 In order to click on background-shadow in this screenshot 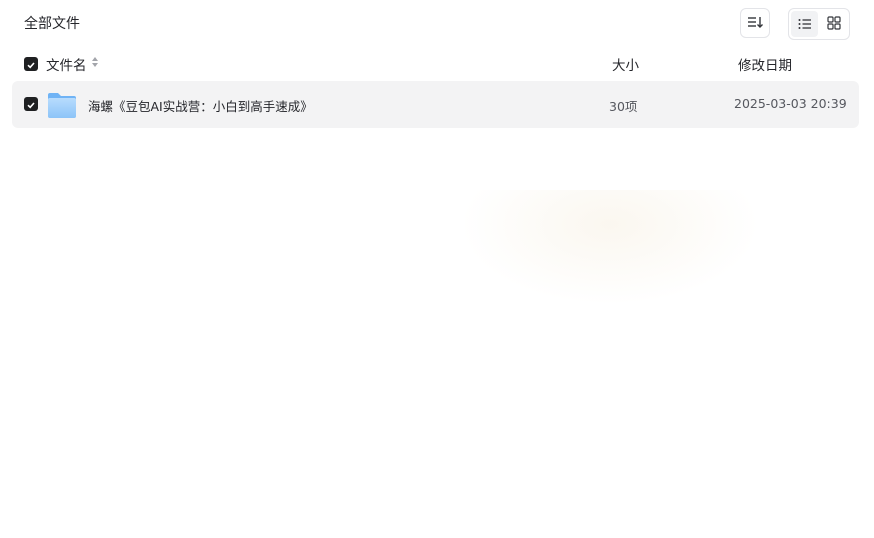, I will do `click(610, 247)`.